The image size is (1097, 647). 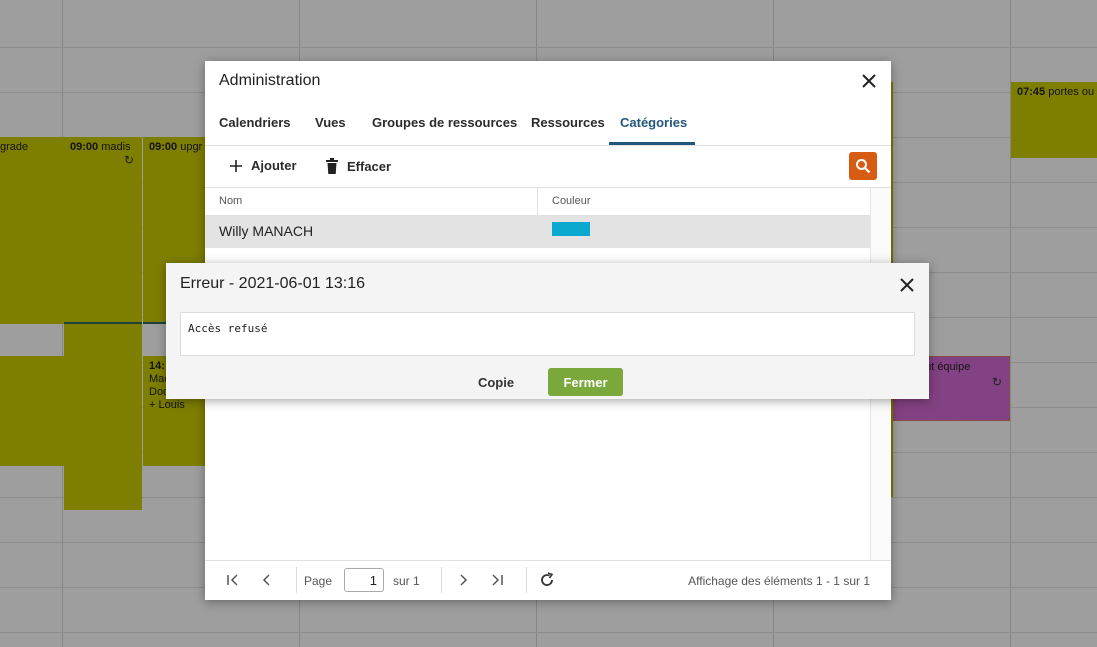 What do you see at coordinates (568, 127) in the screenshot?
I see `tab-ressources: Ressources` at bounding box center [568, 127].